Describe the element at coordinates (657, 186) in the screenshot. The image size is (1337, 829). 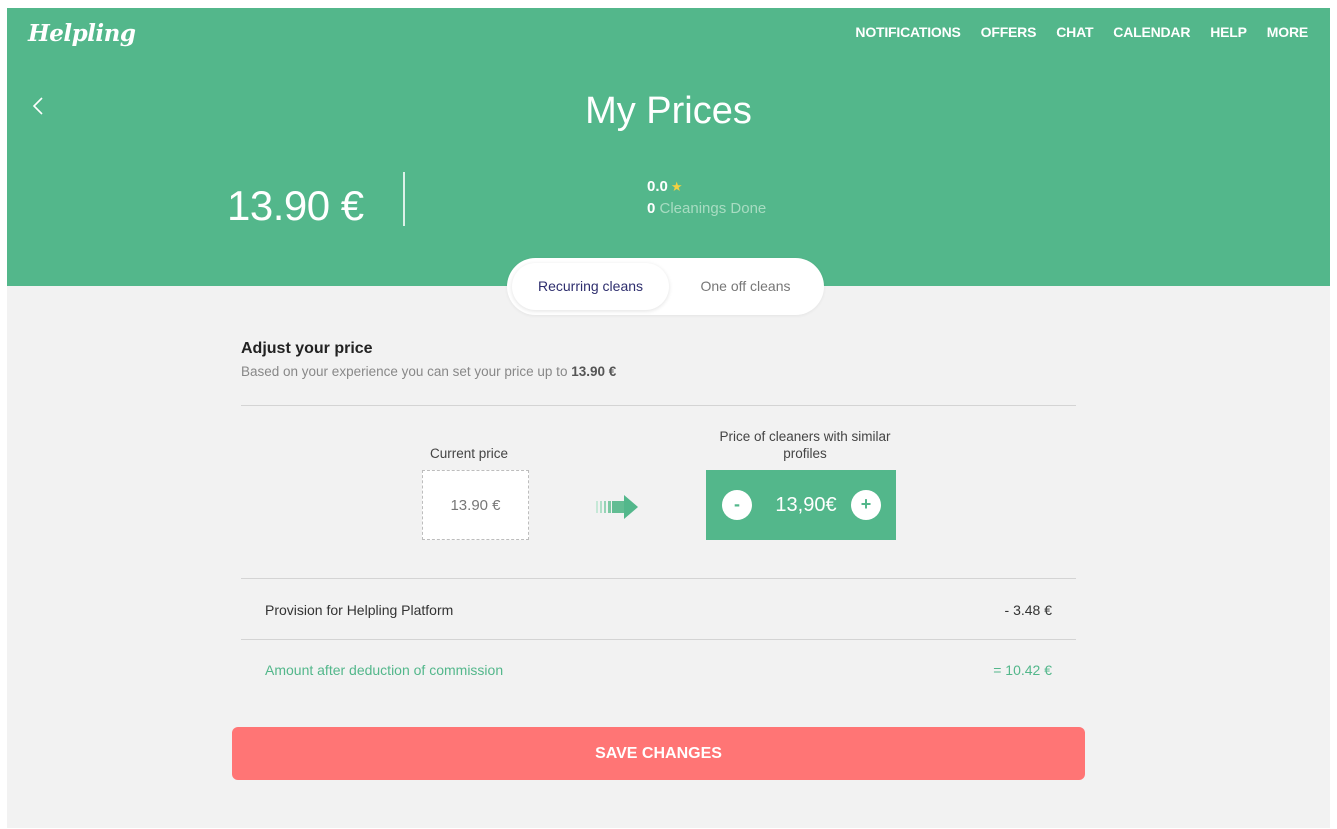
I see `rating-value: 0.0` at that location.